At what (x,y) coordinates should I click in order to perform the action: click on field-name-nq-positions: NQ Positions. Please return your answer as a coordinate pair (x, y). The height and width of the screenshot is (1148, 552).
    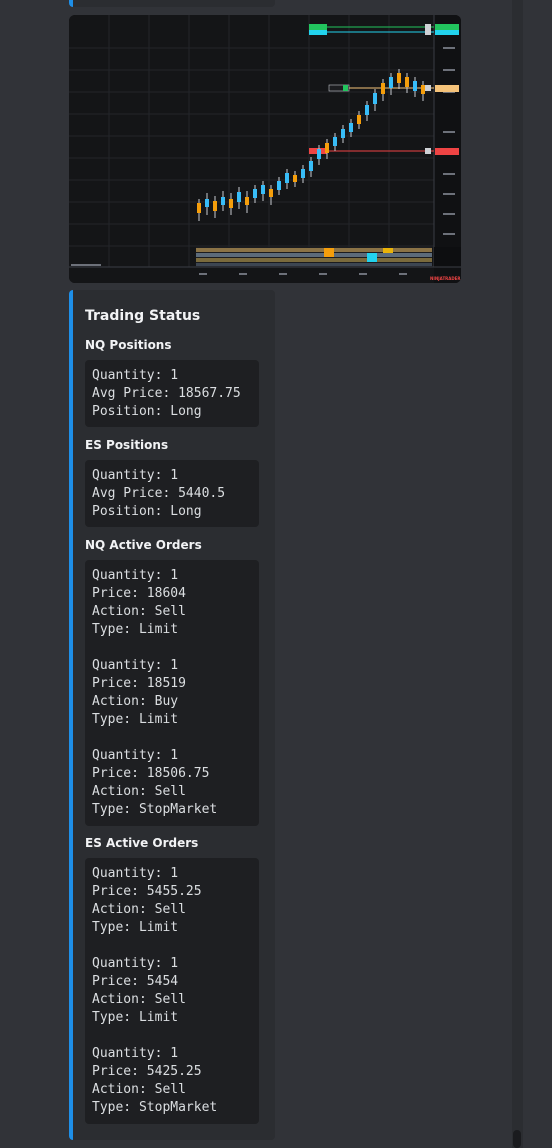
    Looking at the image, I should click on (128, 345).